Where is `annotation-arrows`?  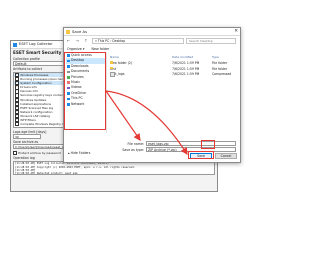
annotation-arrows is located at coordinates (146, 123).